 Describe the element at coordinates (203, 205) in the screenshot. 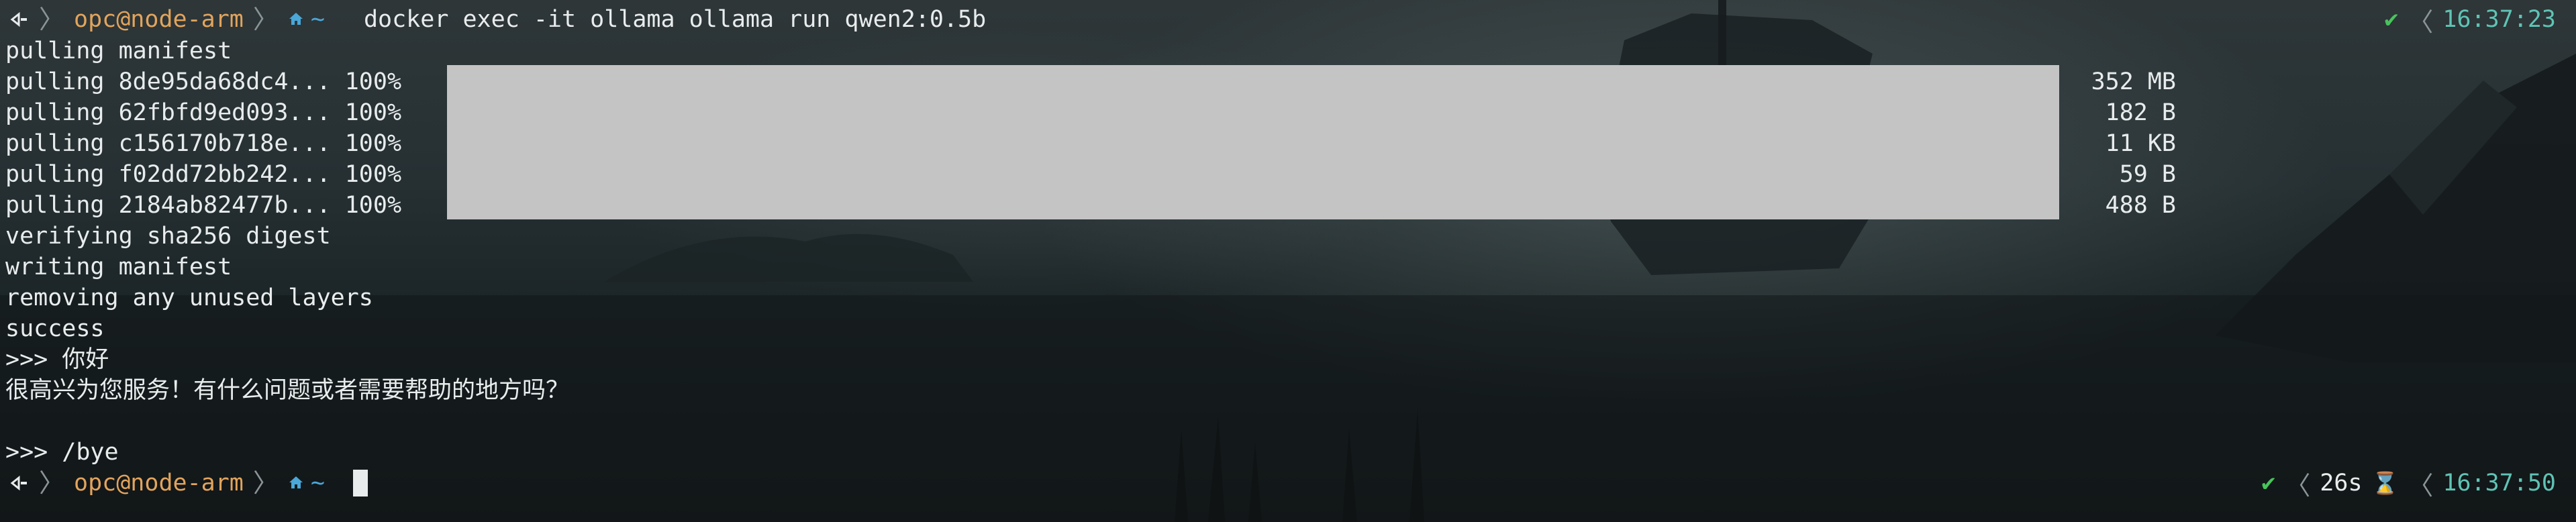

I see `layer-label: pulling 2184ab82477b... 100%` at that location.